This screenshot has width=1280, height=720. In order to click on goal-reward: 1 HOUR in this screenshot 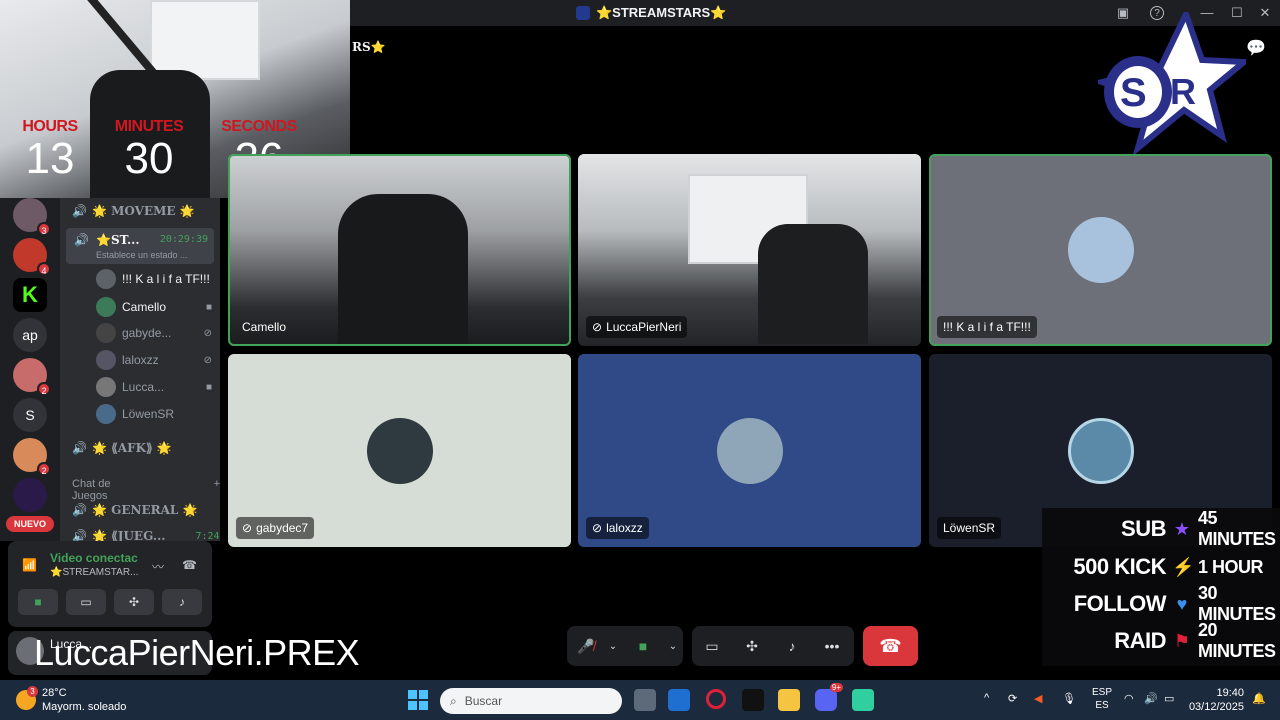, I will do `click(1231, 566)`.